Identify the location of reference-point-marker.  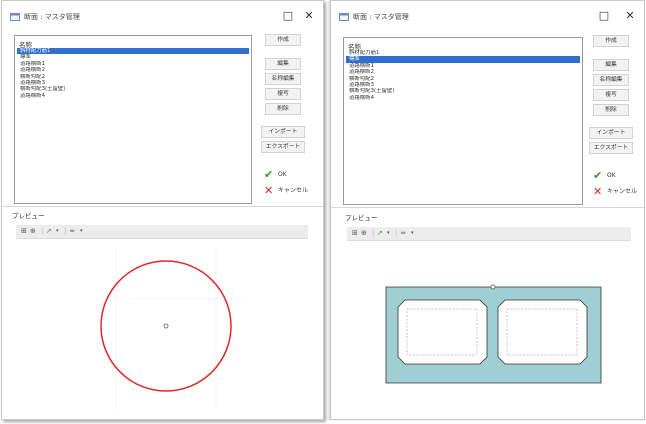
(493, 287).